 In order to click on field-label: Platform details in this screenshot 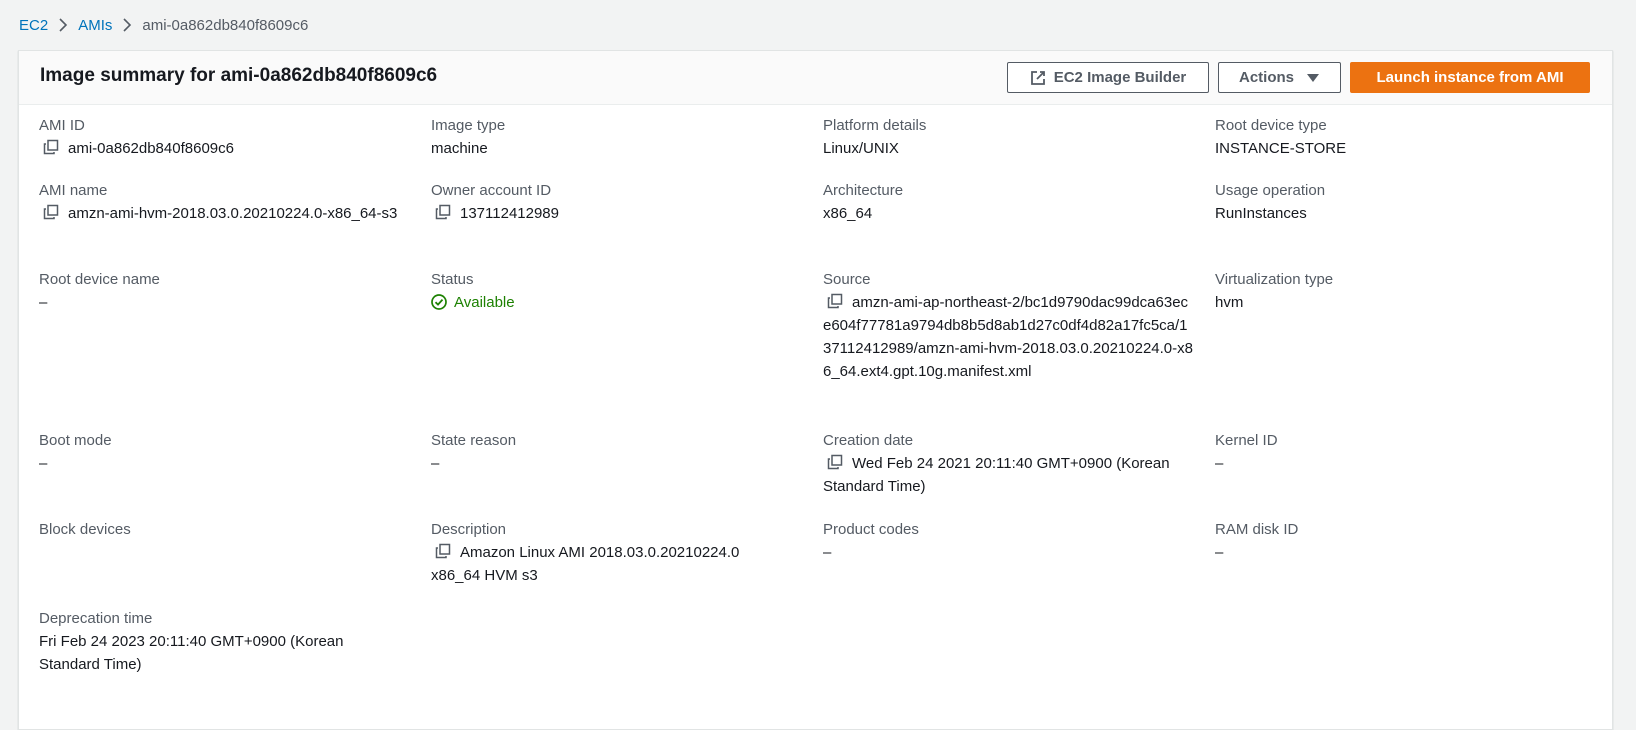, I will do `click(875, 125)`.